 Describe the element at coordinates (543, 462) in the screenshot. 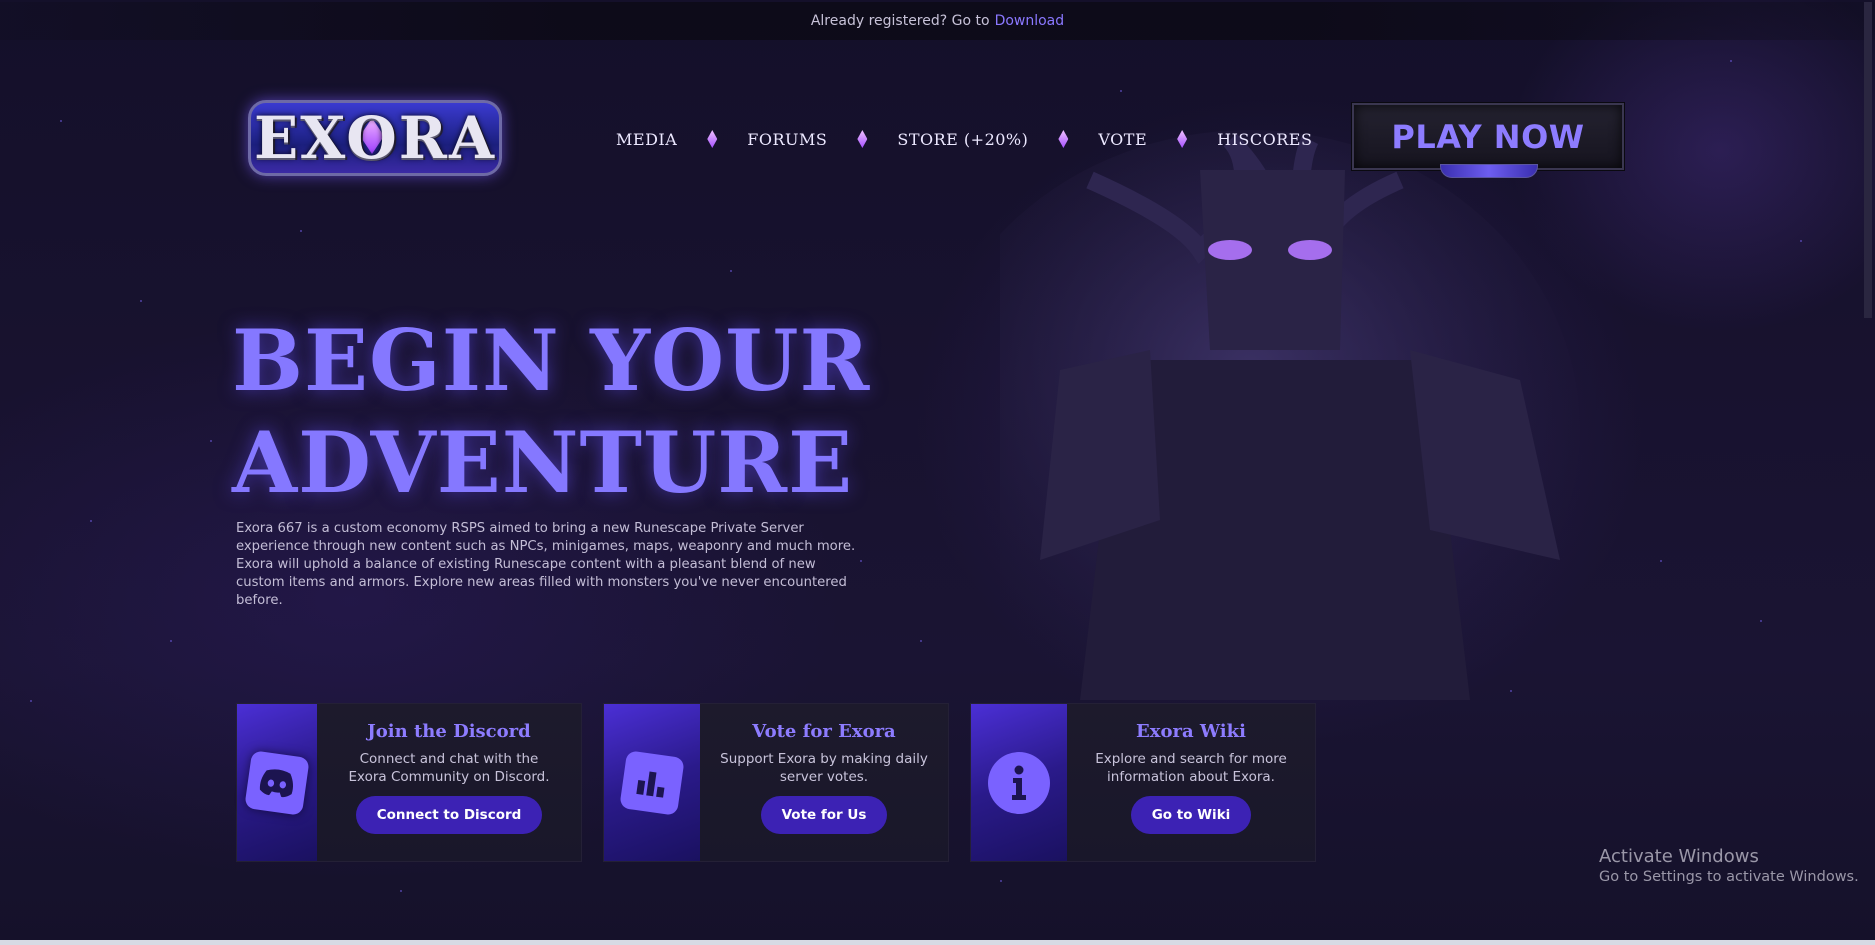

I see `hero-title-line2: ADVENTURE` at that location.